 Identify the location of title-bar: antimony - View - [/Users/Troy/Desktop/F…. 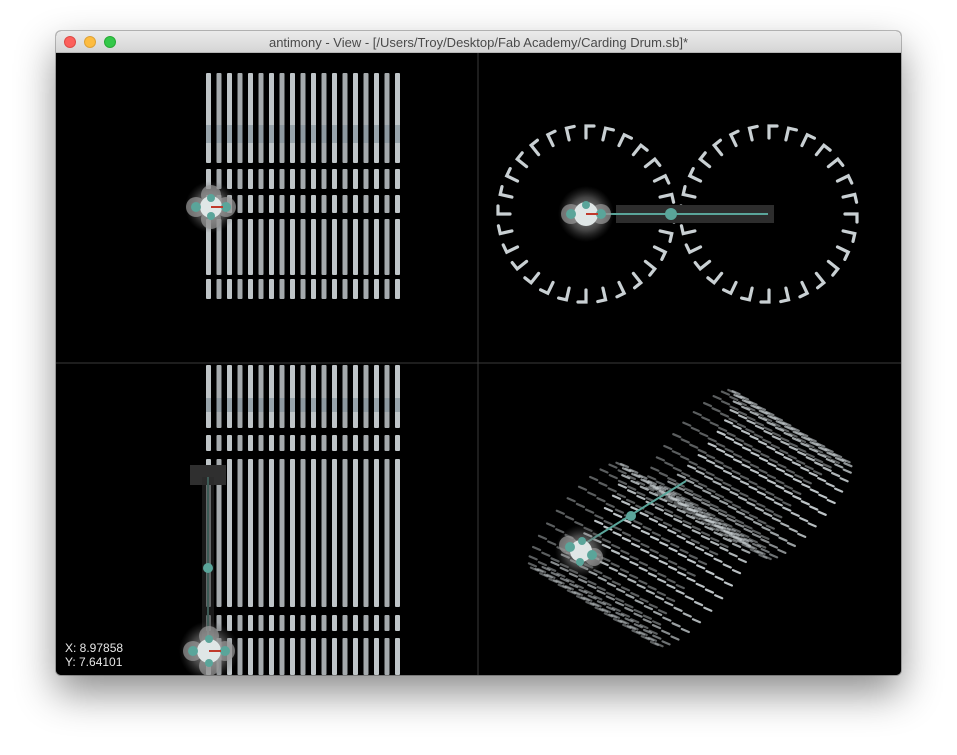
(478, 42).